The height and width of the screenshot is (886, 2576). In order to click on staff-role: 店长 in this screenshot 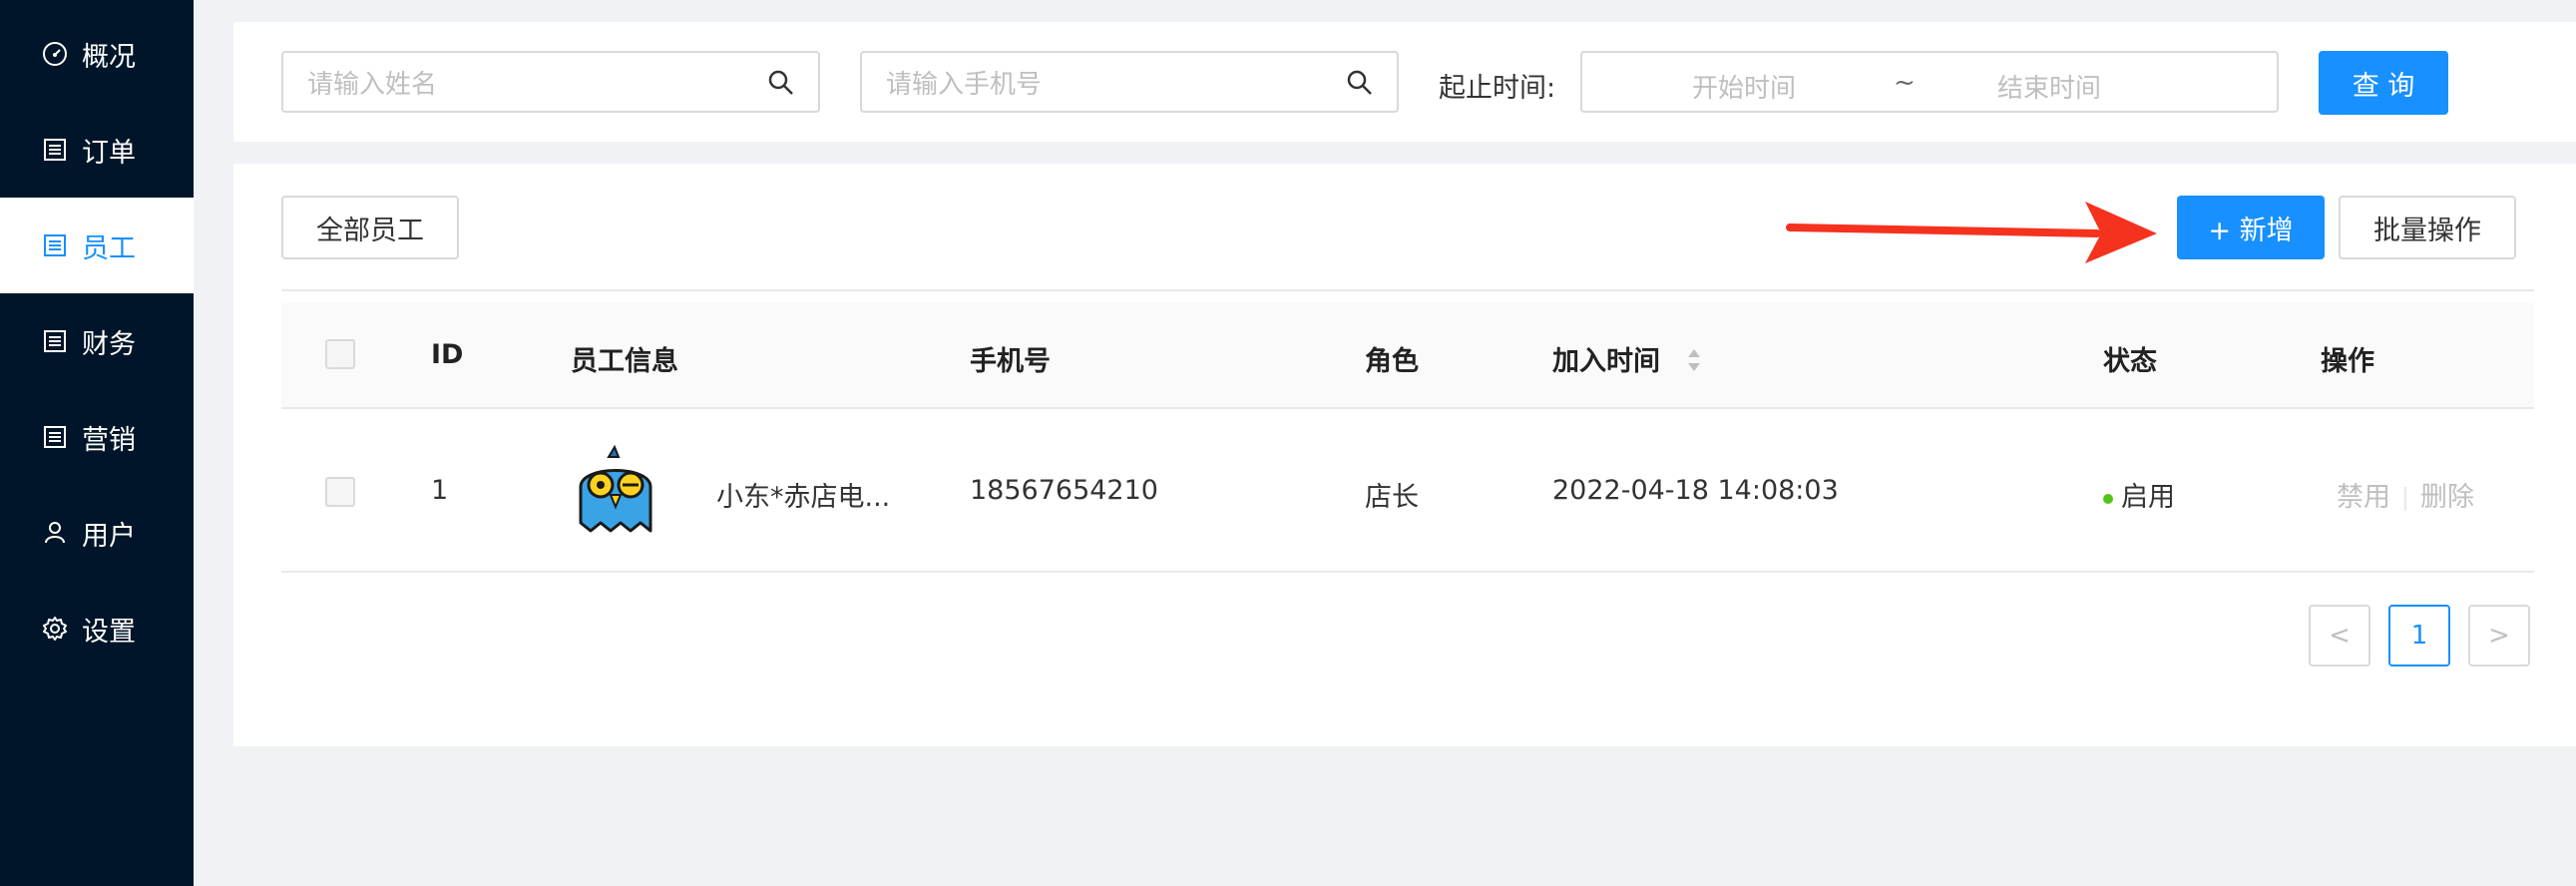, I will do `click(1392, 497)`.